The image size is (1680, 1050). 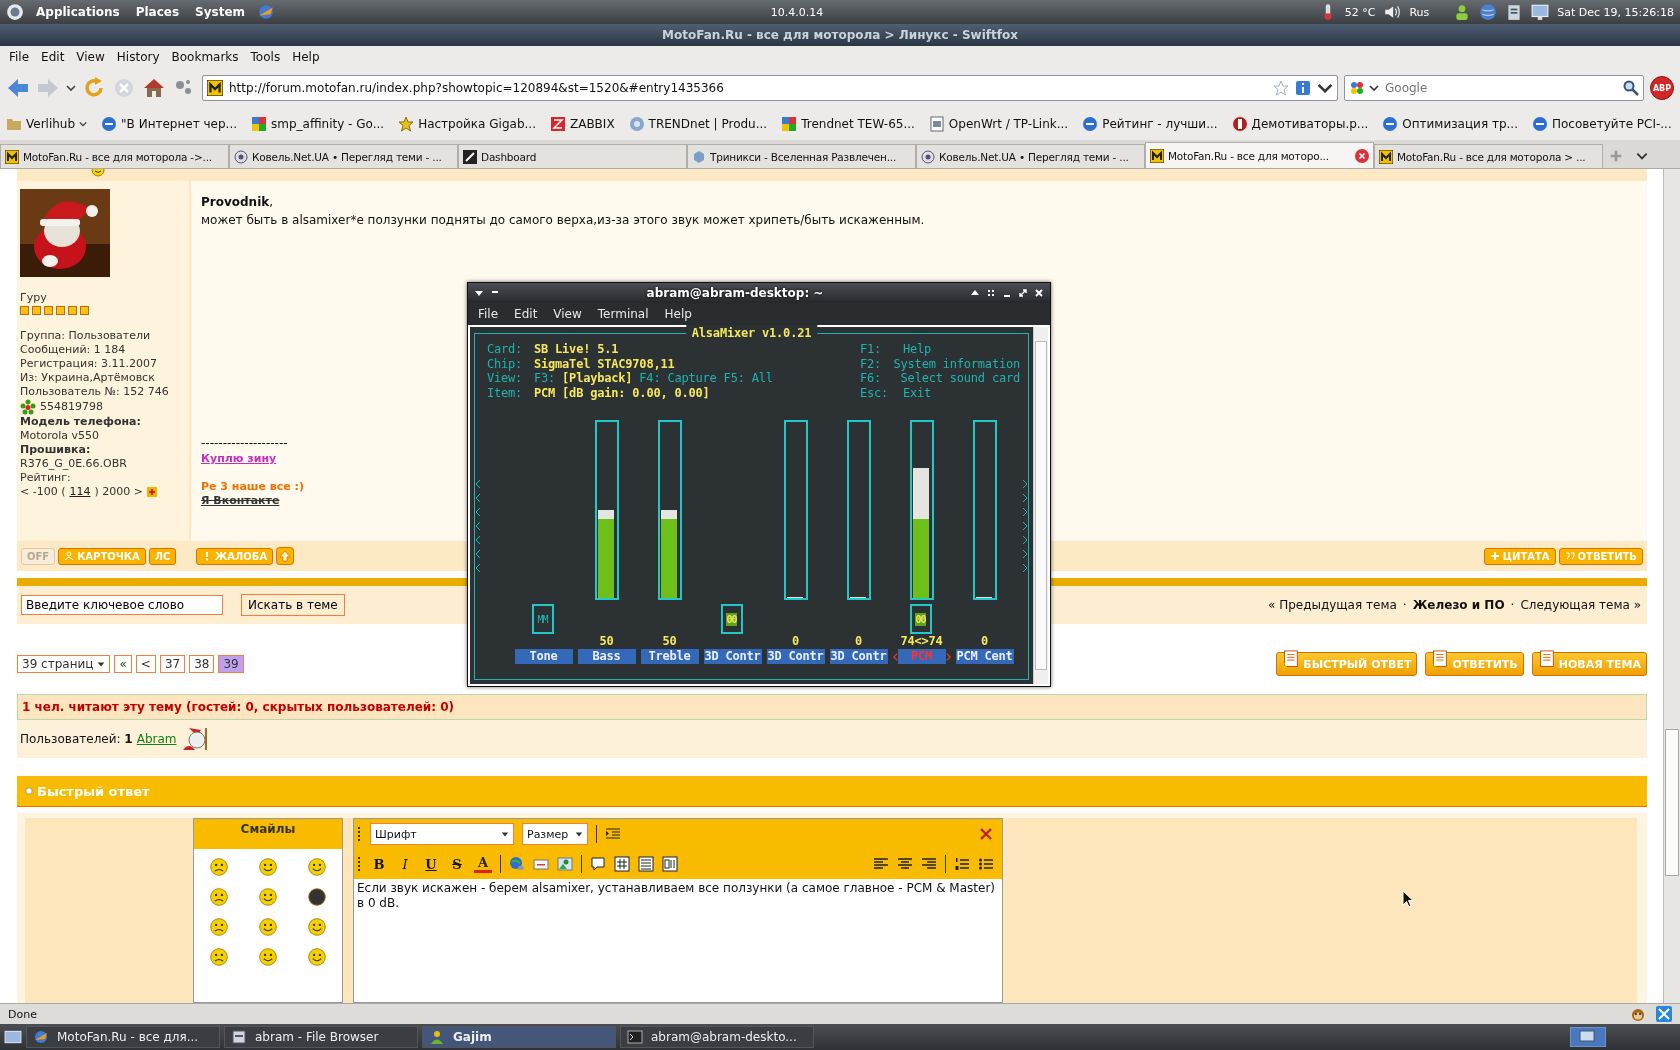 What do you see at coordinates (572, 156) in the screenshot?
I see `browser-tab: Dashboard` at bounding box center [572, 156].